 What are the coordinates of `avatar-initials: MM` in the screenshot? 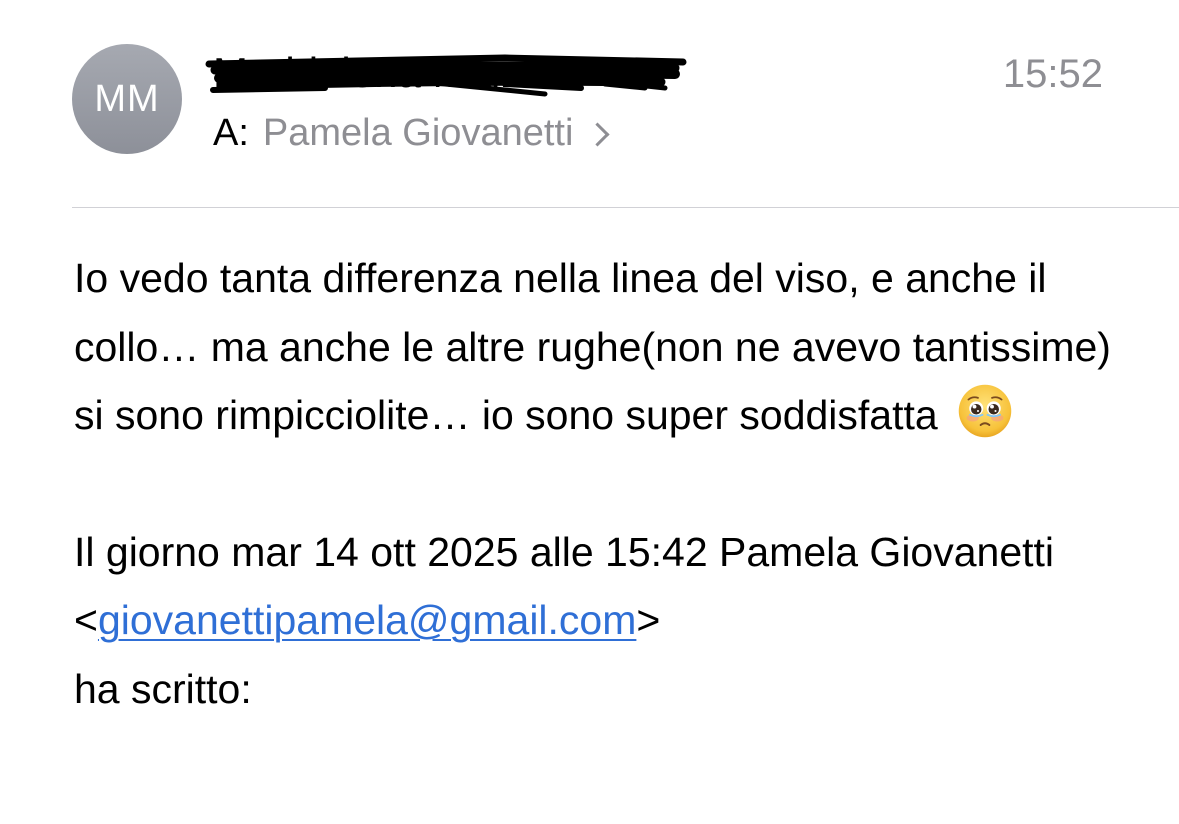 It's located at (127, 98).